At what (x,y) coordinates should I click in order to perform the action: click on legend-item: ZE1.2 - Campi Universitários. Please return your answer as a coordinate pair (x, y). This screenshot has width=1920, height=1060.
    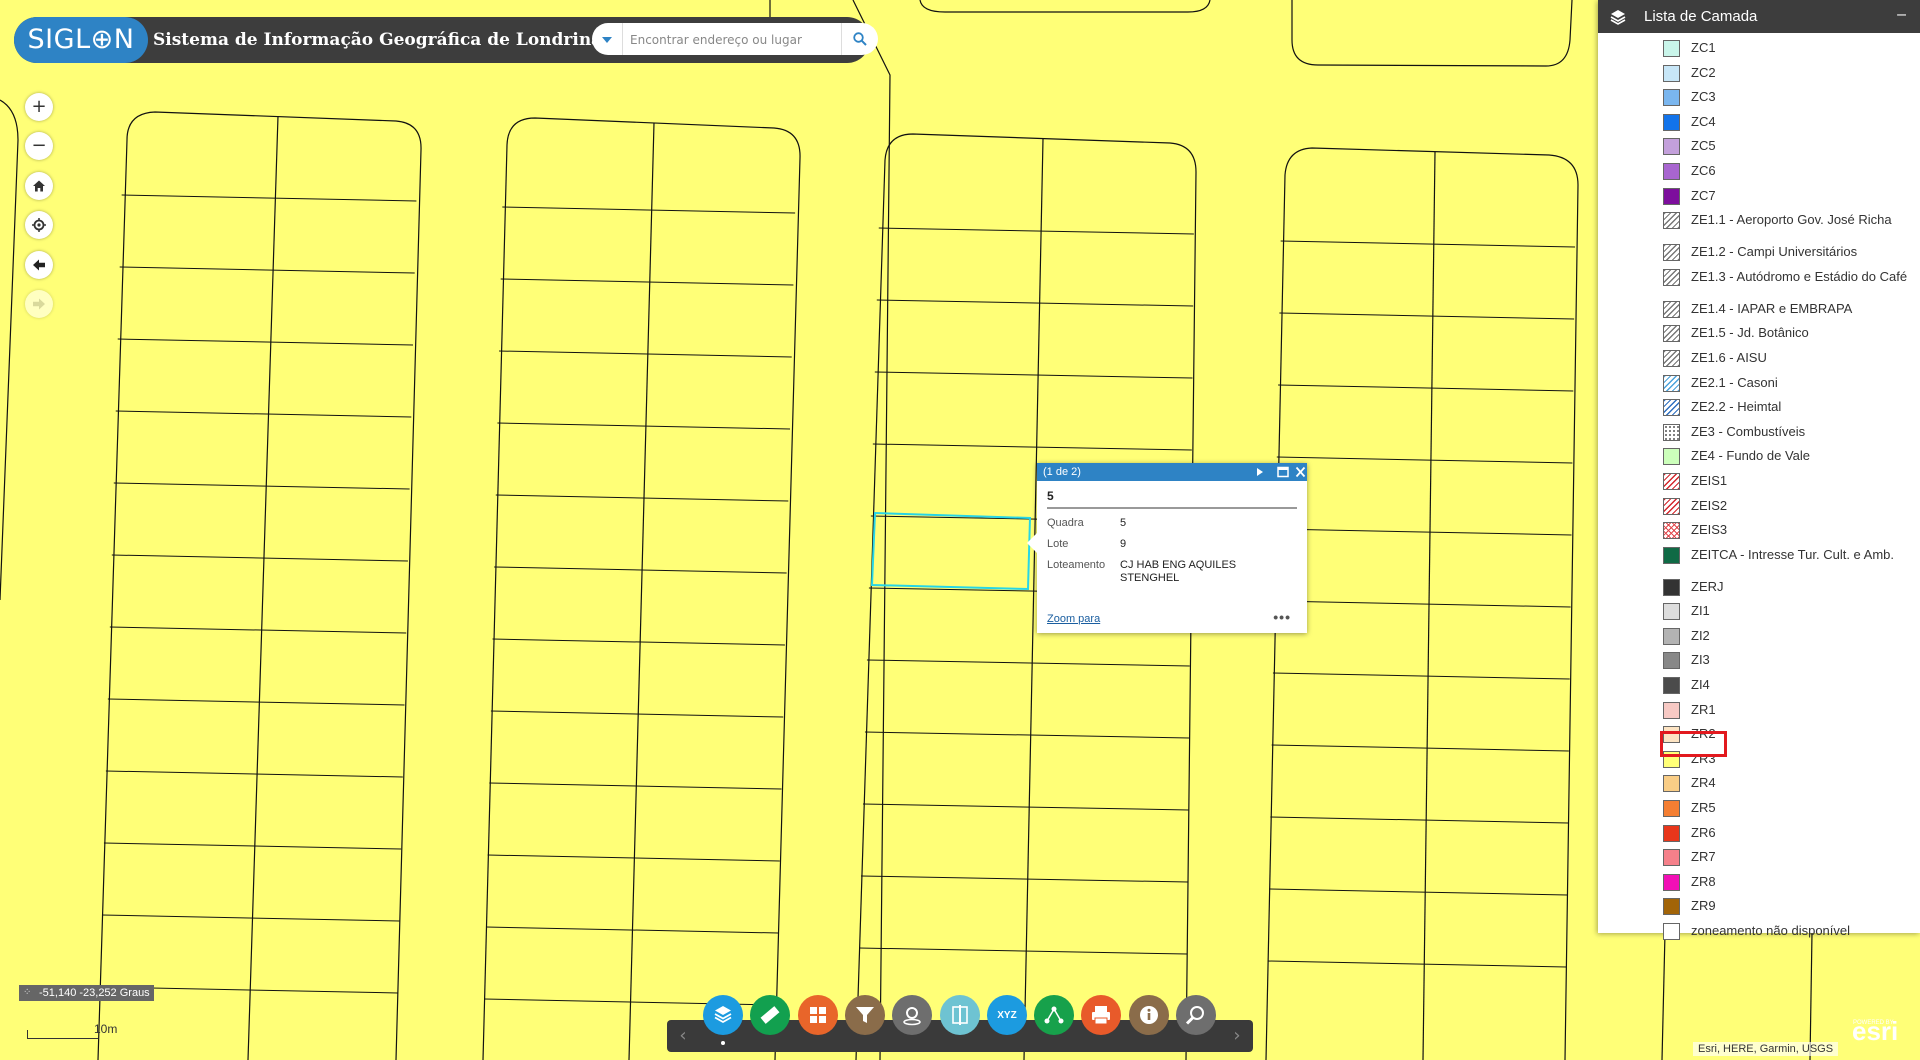
    Looking at the image, I should click on (1759, 253).